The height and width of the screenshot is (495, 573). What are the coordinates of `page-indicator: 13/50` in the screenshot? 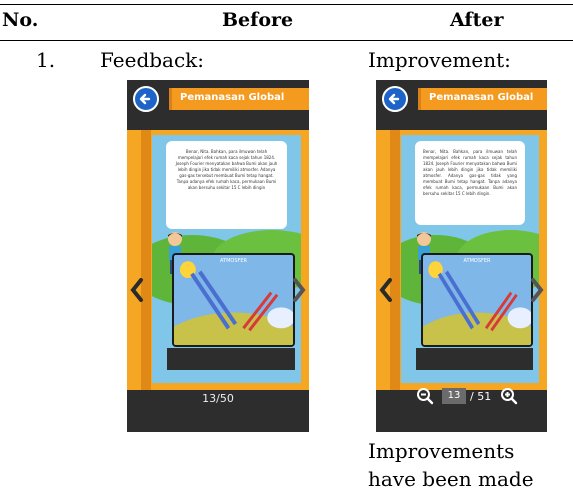 It's located at (218, 398).